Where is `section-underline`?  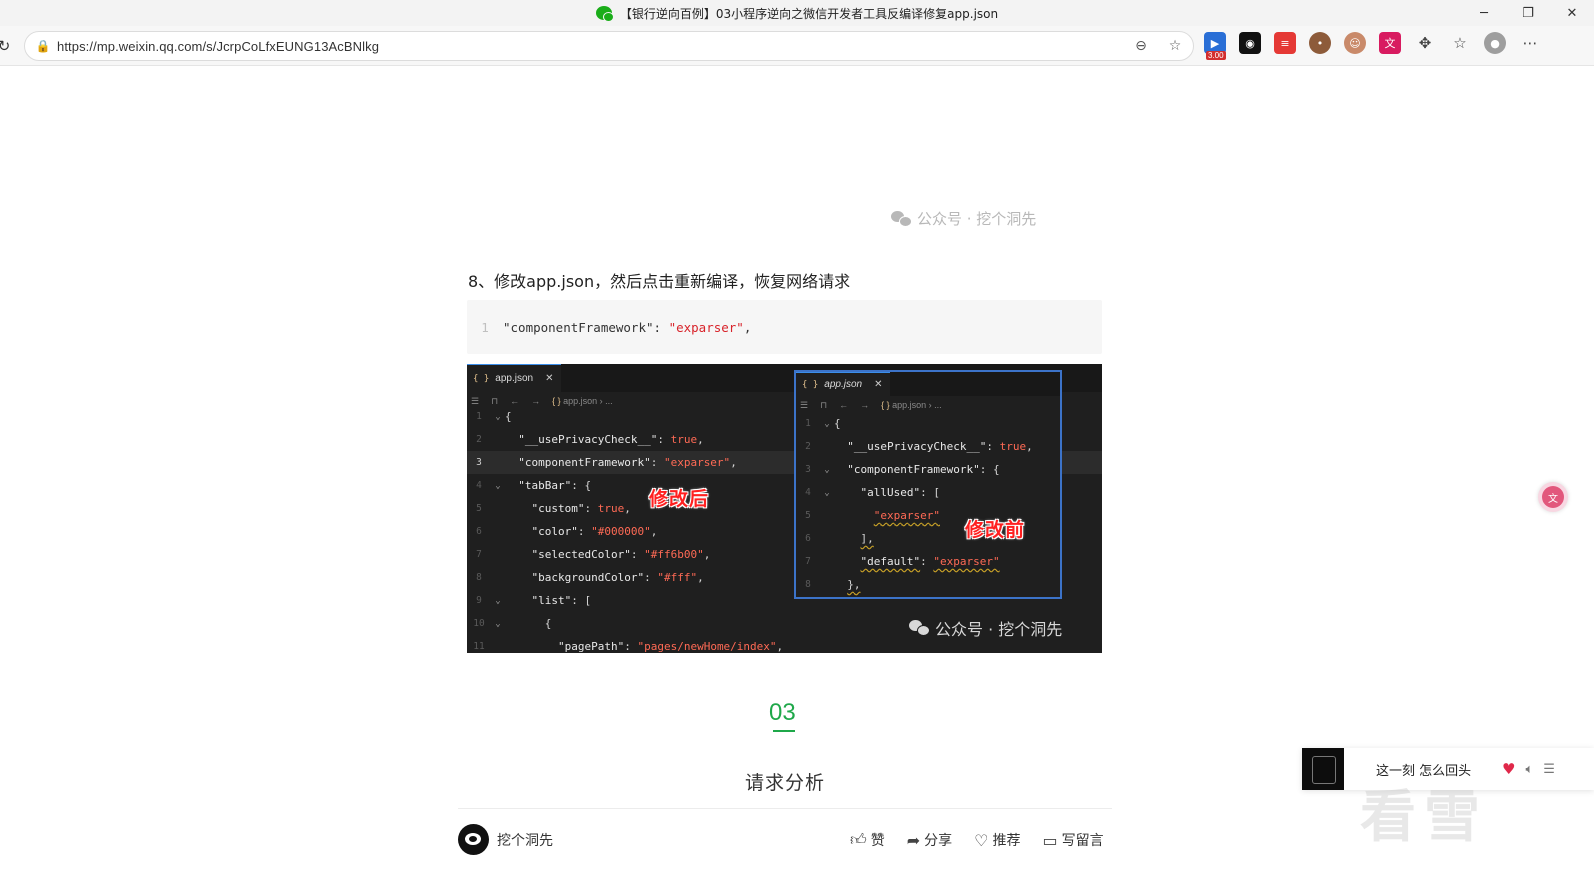 section-underline is located at coordinates (784, 731).